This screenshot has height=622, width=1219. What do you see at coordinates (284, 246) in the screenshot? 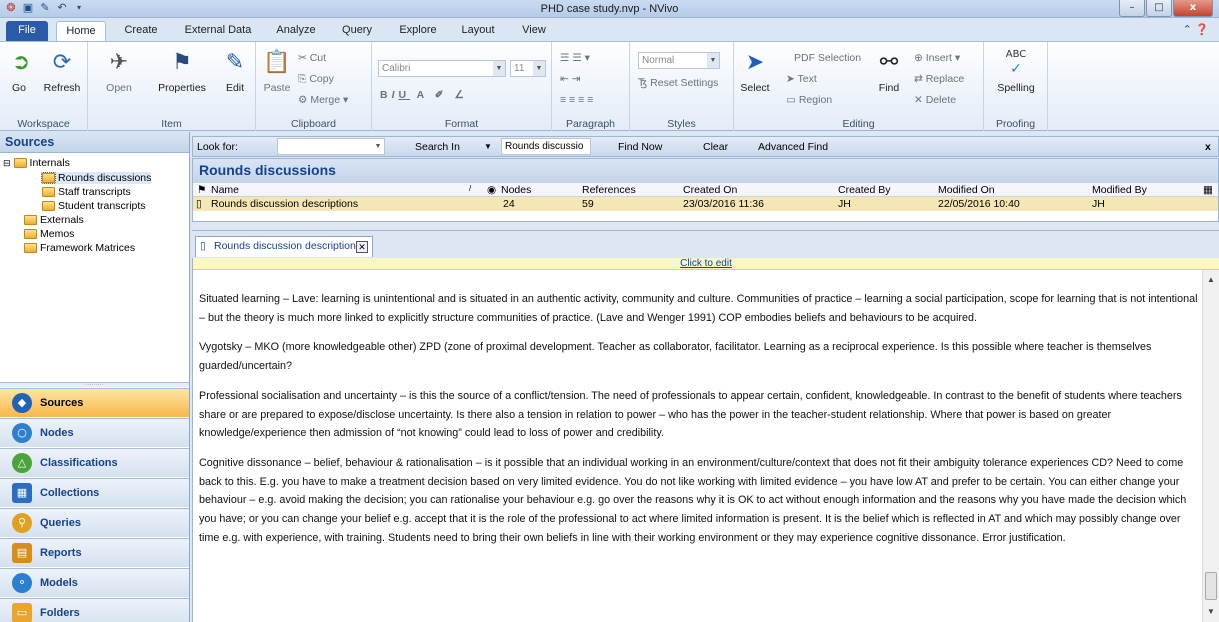
I see `document-tab: ▯ Rounds discussion description ✕` at bounding box center [284, 246].